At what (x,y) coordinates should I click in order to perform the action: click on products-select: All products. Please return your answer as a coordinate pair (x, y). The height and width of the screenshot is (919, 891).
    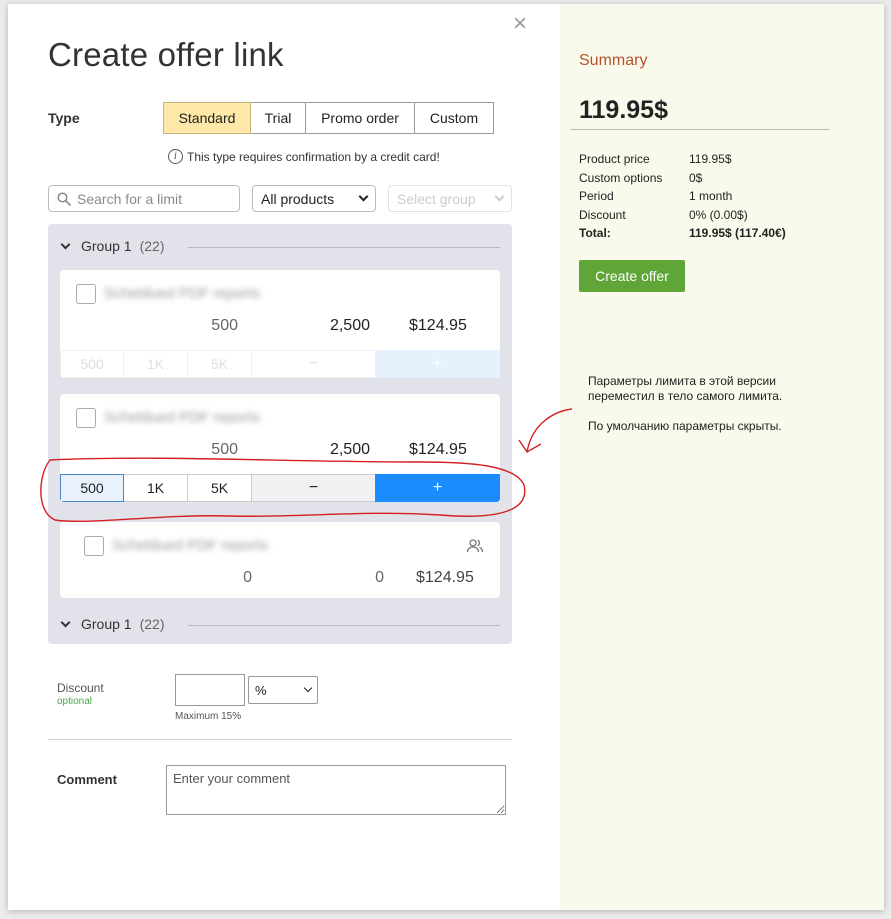
    Looking at the image, I should click on (314, 198).